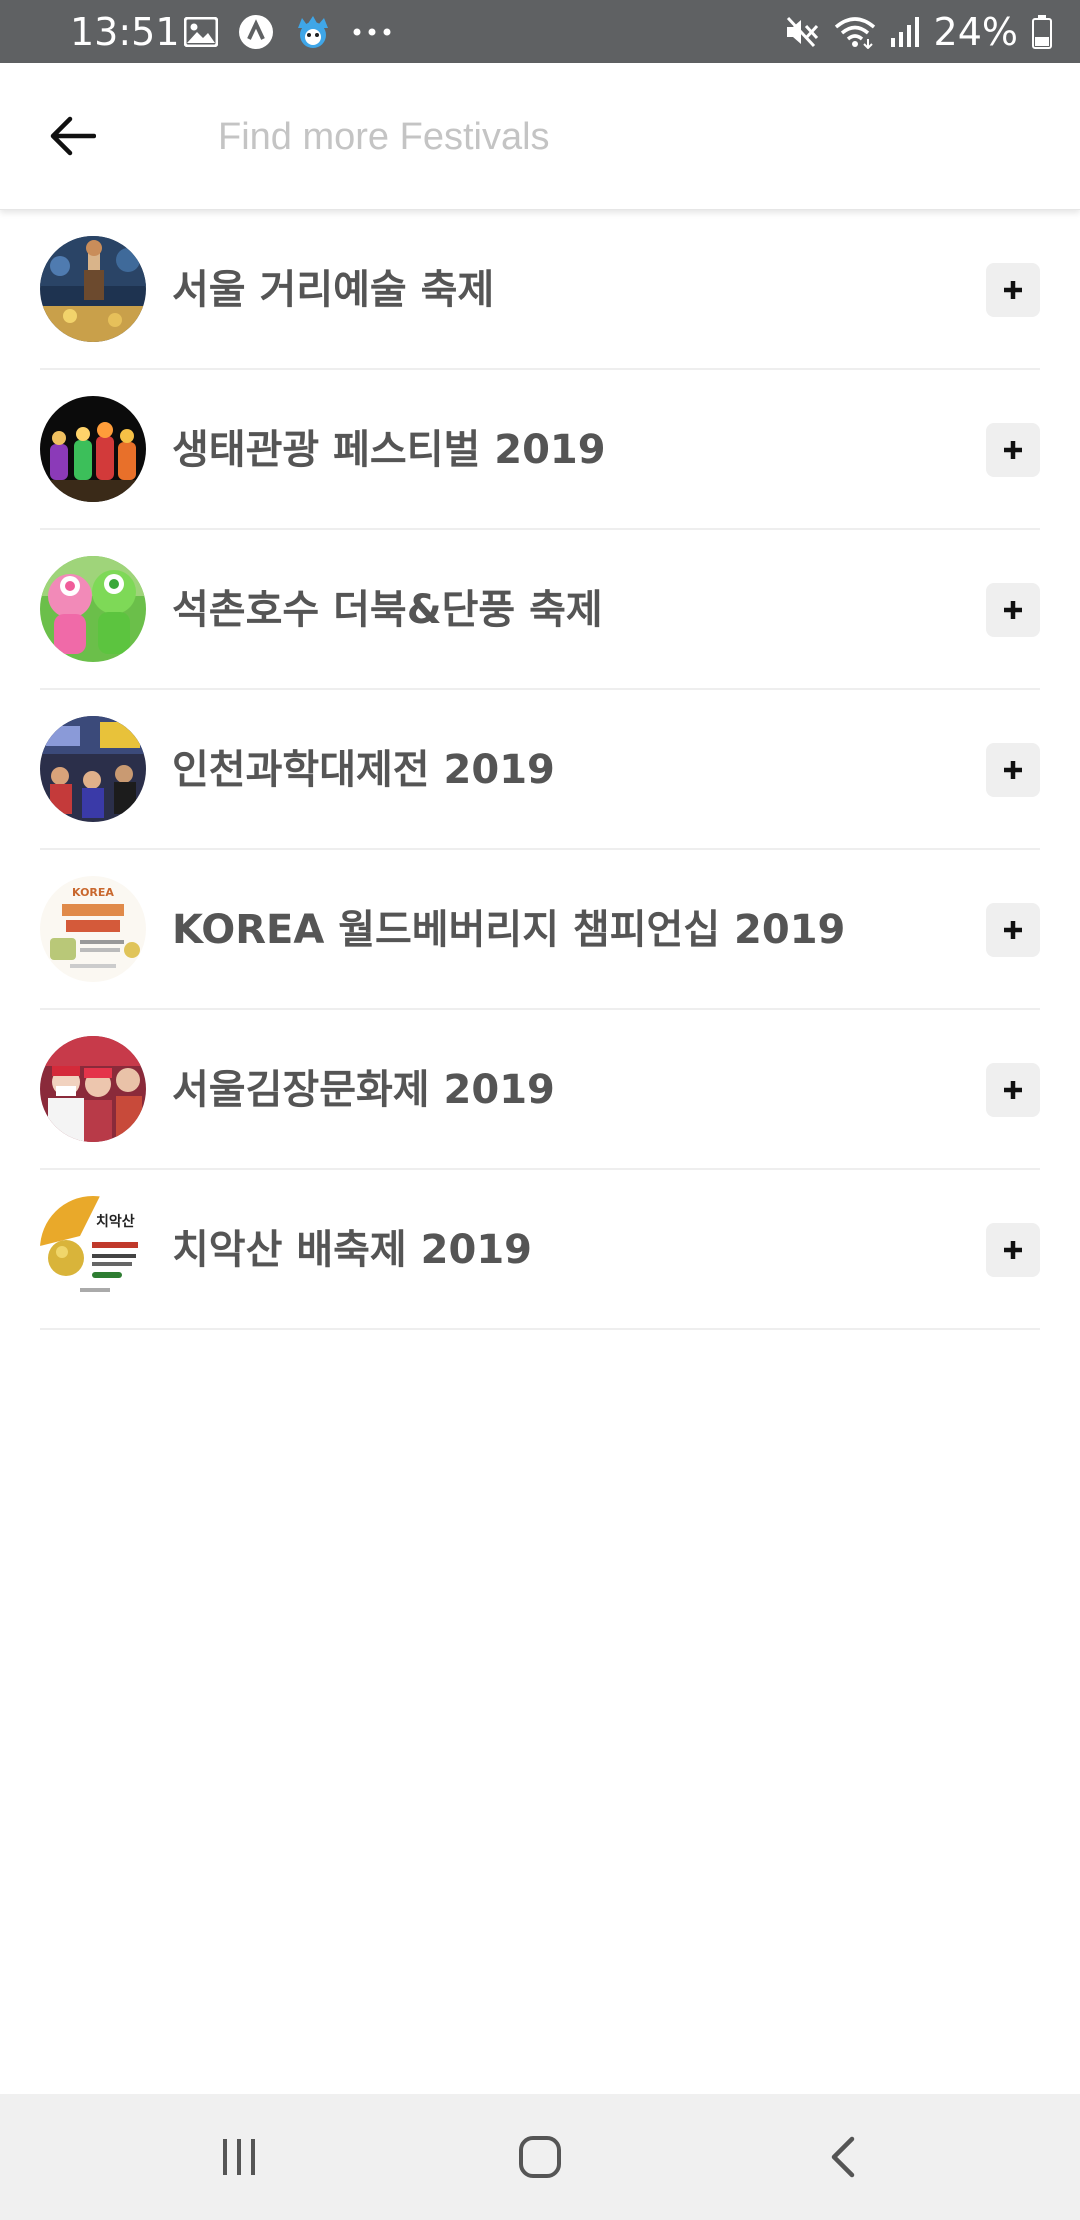 The width and height of the screenshot is (1080, 2220). I want to click on search-app-bar, so click(540, 136).